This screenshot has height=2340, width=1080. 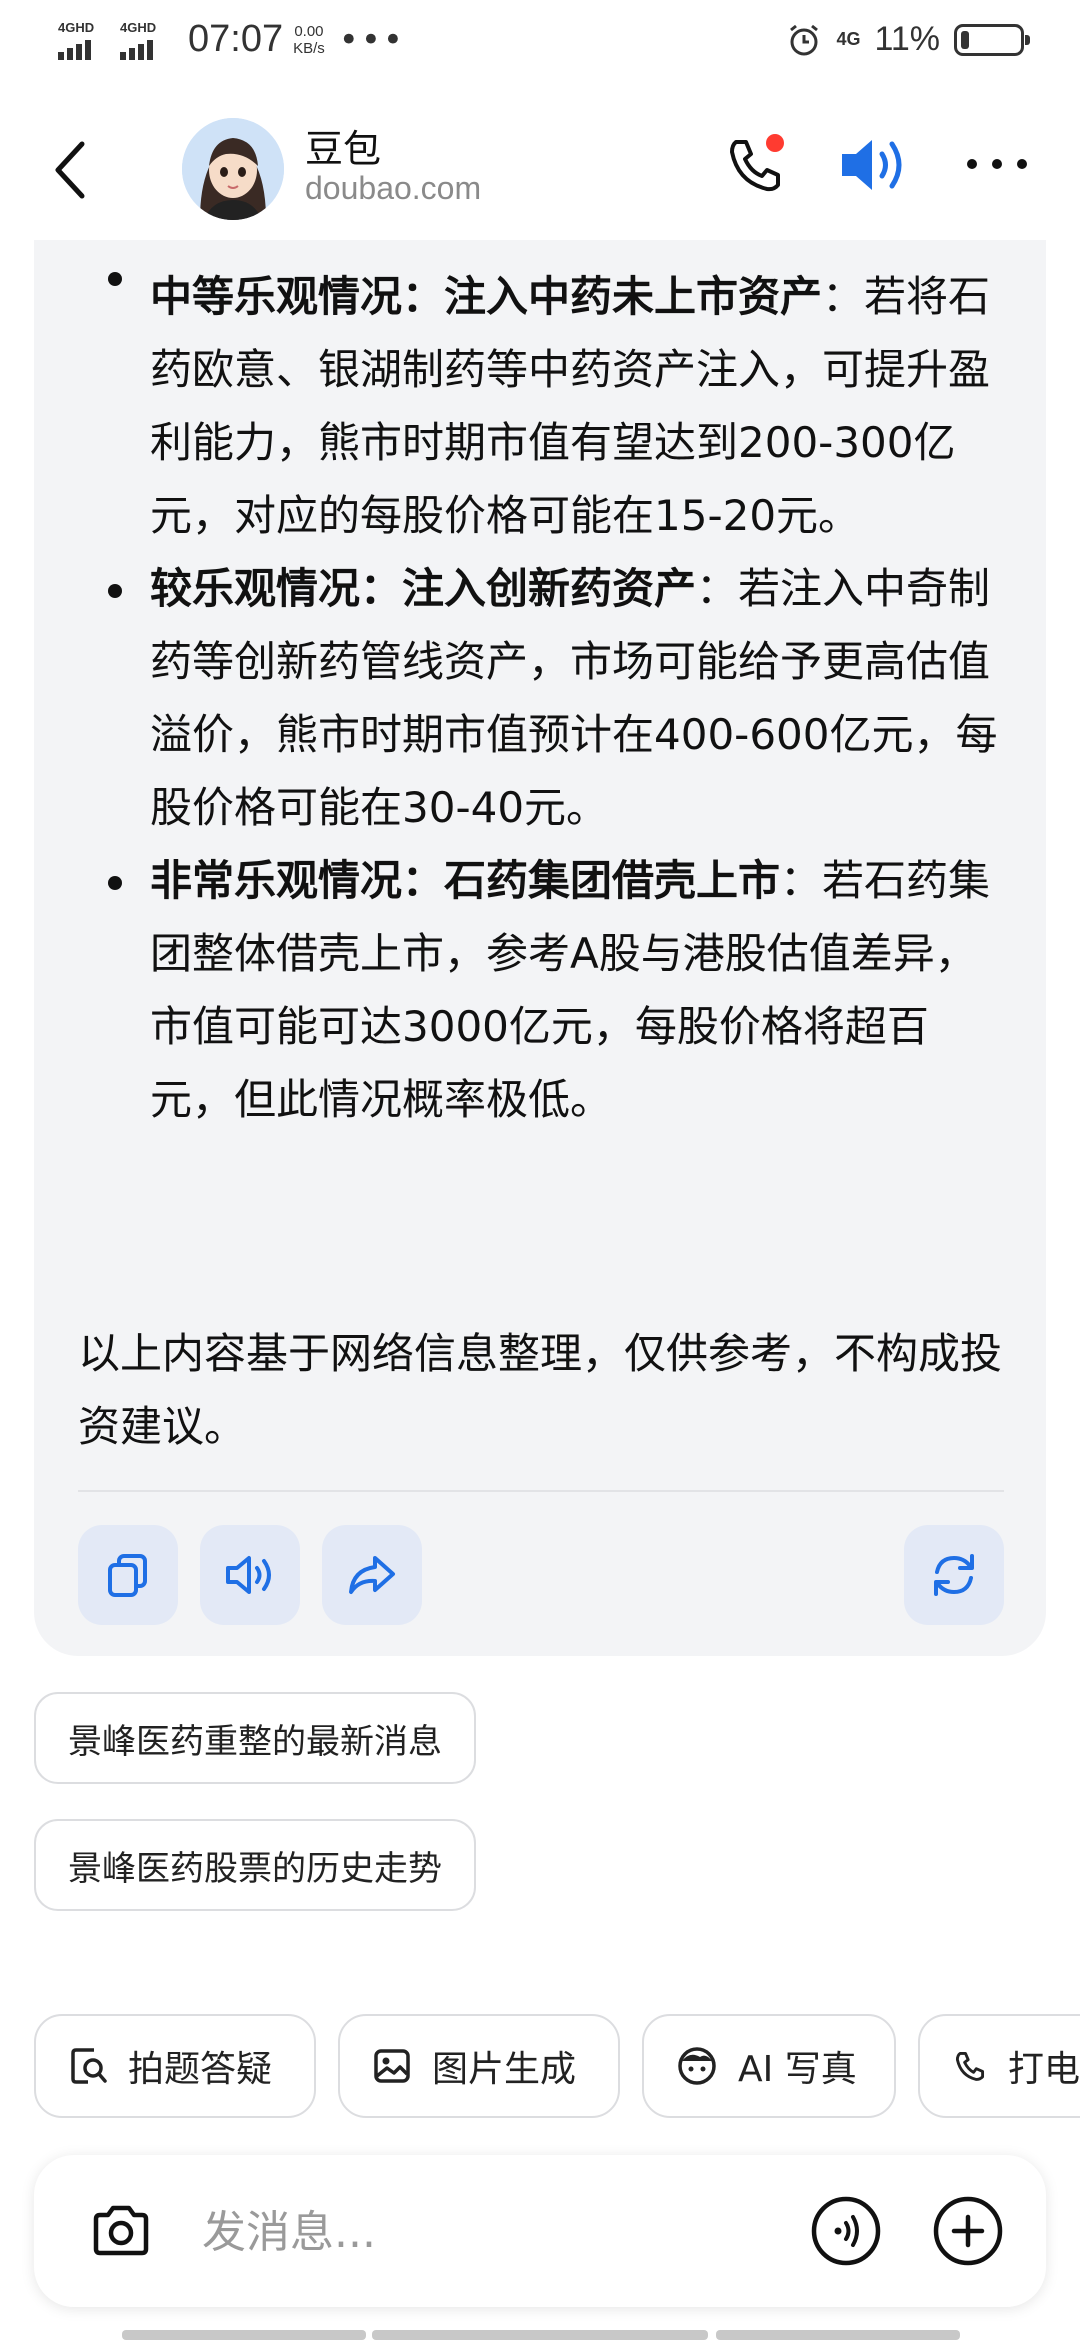 I want to click on message-input, so click(x=502, y=2232).